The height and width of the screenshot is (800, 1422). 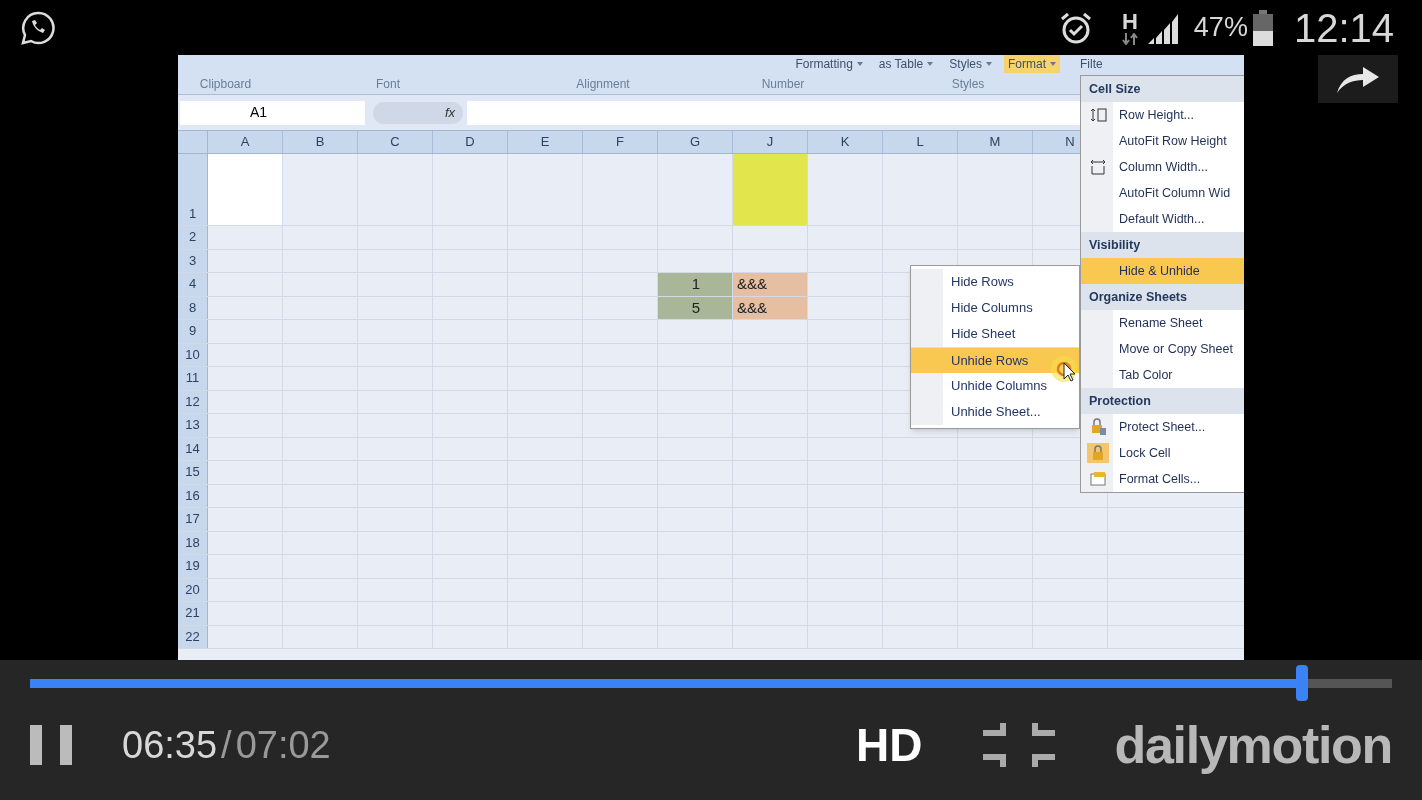 What do you see at coordinates (245, 142) in the screenshot?
I see `column-header: A` at bounding box center [245, 142].